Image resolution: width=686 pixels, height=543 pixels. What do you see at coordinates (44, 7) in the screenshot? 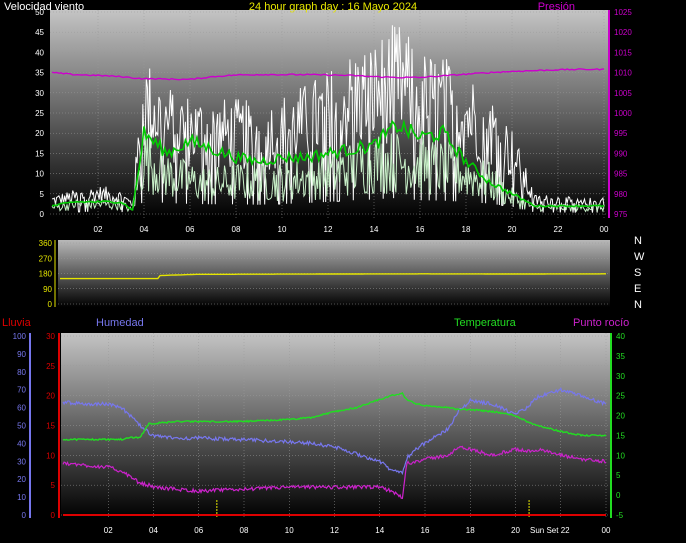
I see `wind-speed-label: Velocidad viento` at bounding box center [44, 7].